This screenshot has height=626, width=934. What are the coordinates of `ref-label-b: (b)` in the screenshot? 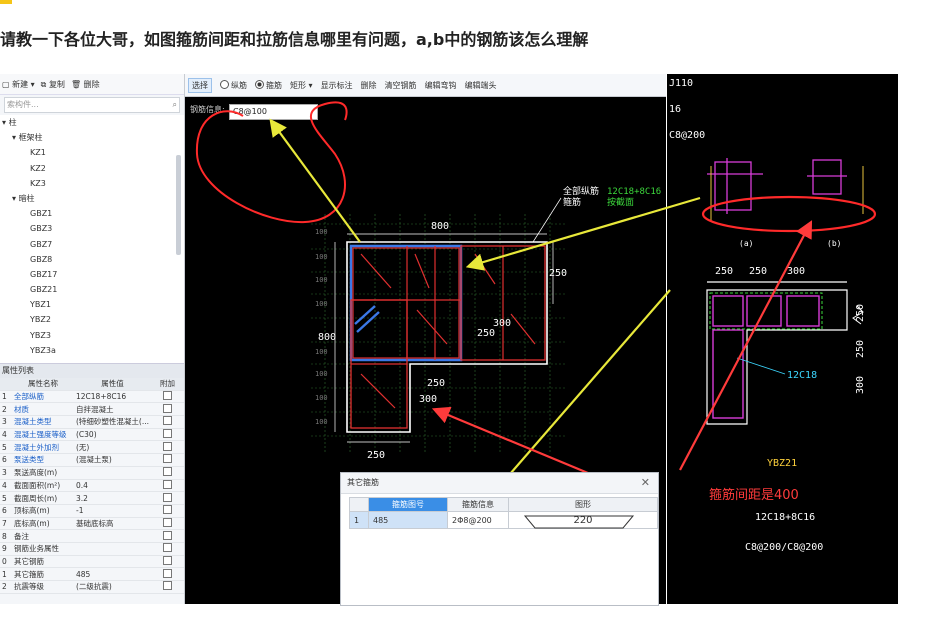 It's located at (834, 243).